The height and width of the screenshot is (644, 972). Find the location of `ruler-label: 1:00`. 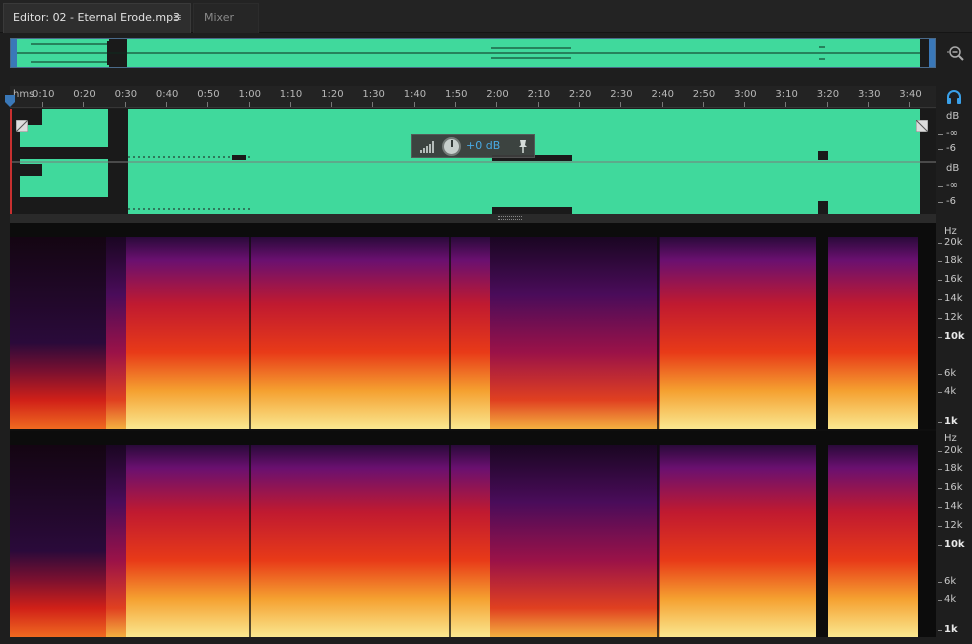

ruler-label: 1:00 is located at coordinates (249, 94).